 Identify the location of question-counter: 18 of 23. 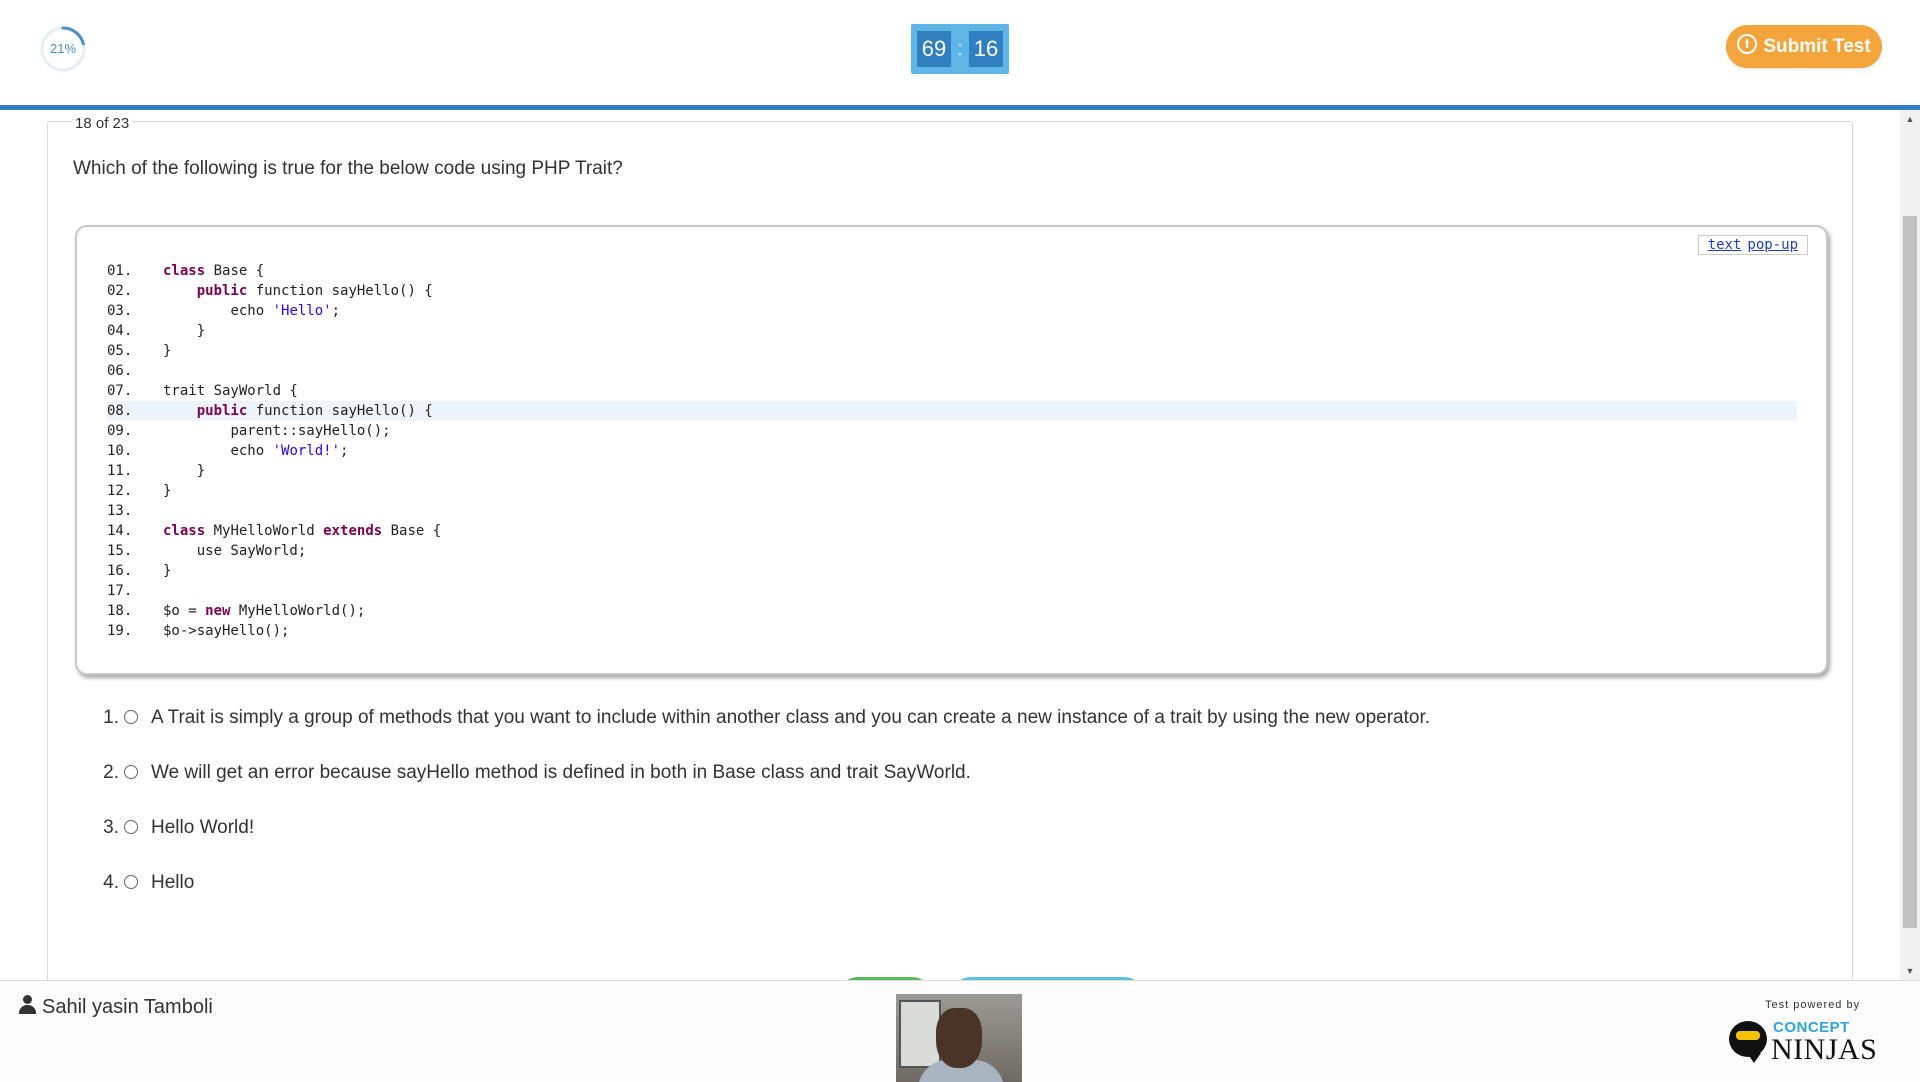
(102, 123).